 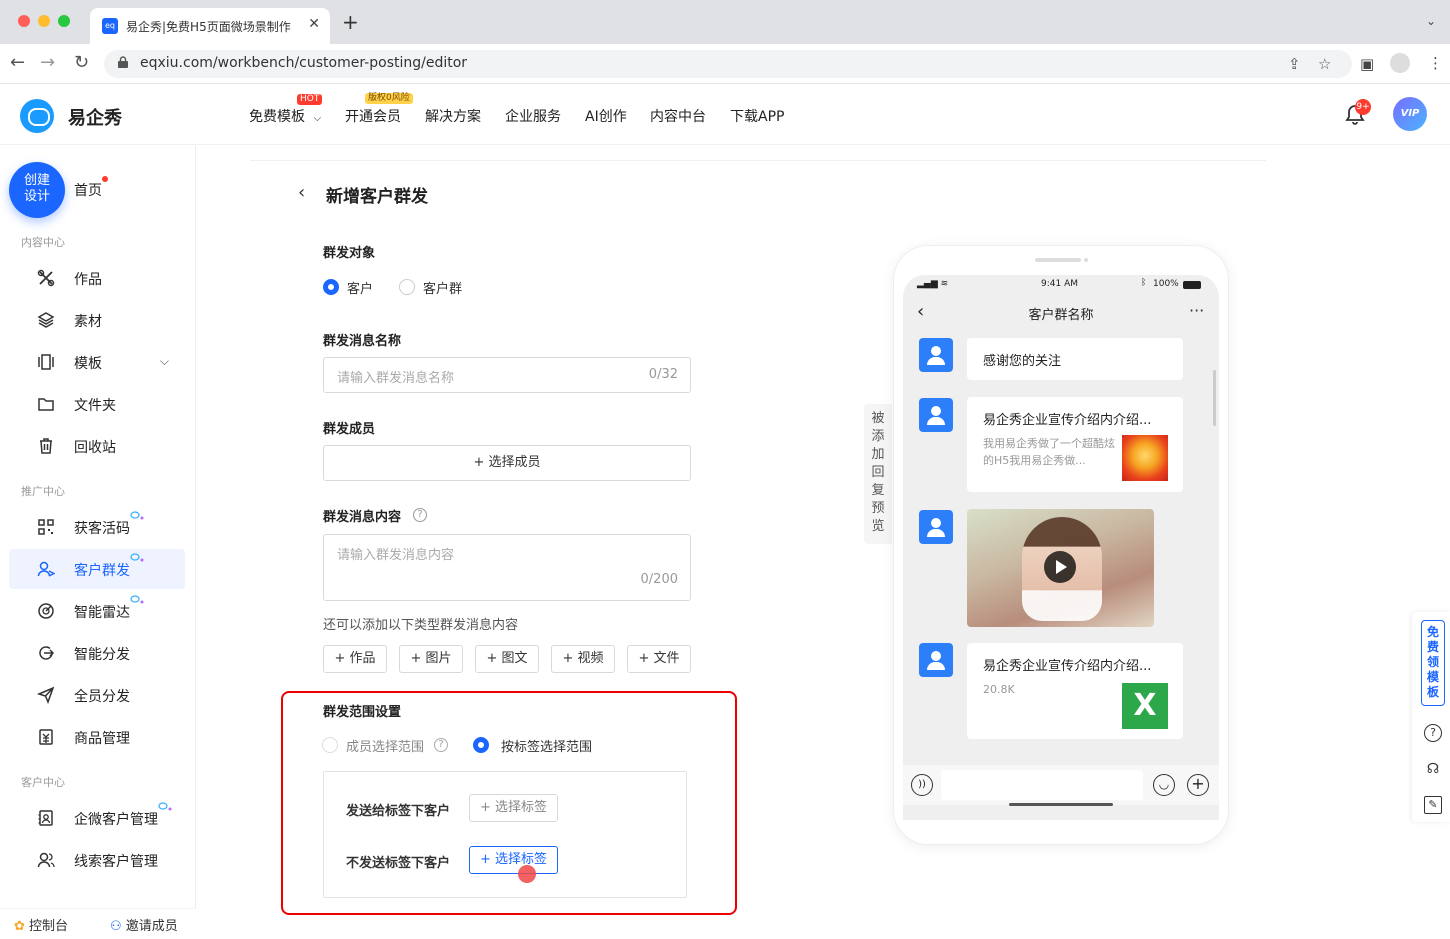 What do you see at coordinates (1324, 64) in the screenshot?
I see `bookmark-star-icon: ☆` at bounding box center [1324, 64].